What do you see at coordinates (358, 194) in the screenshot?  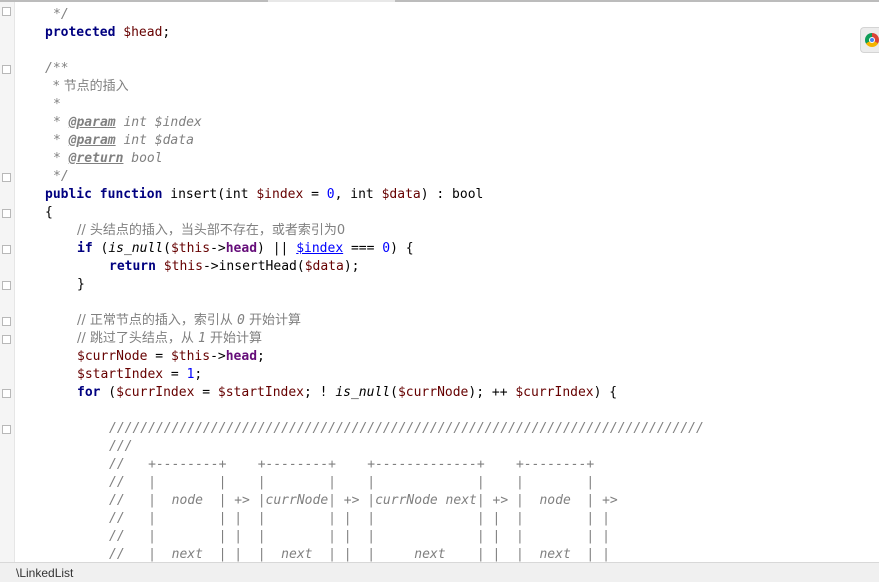 I see `code-text: , int` at bounding box center [358, 194].